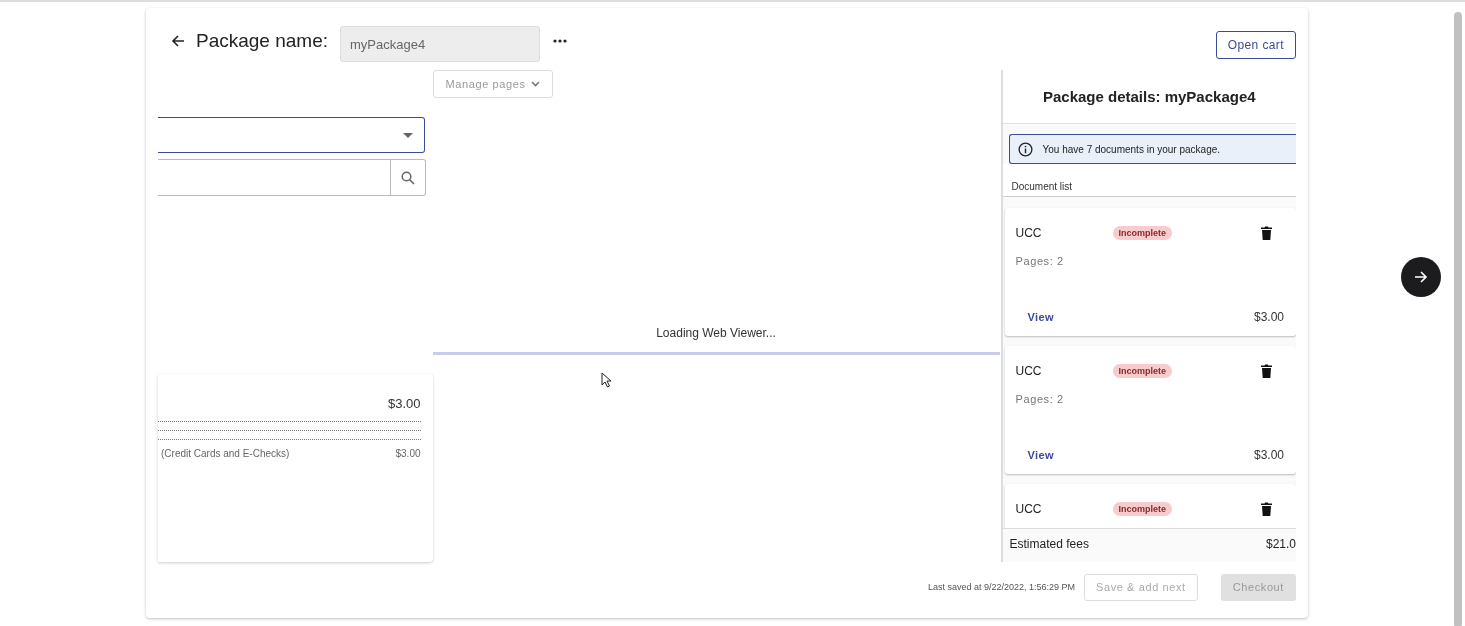 Image resolution: width=1465 pixels, height=626 pixels. What do you see at coordinates (1001, 587) in the screenshot?
I see `last-saved-text: Last saved at 9/22/2022, 1:56:29 PM` at bounding box center [1001, 587].